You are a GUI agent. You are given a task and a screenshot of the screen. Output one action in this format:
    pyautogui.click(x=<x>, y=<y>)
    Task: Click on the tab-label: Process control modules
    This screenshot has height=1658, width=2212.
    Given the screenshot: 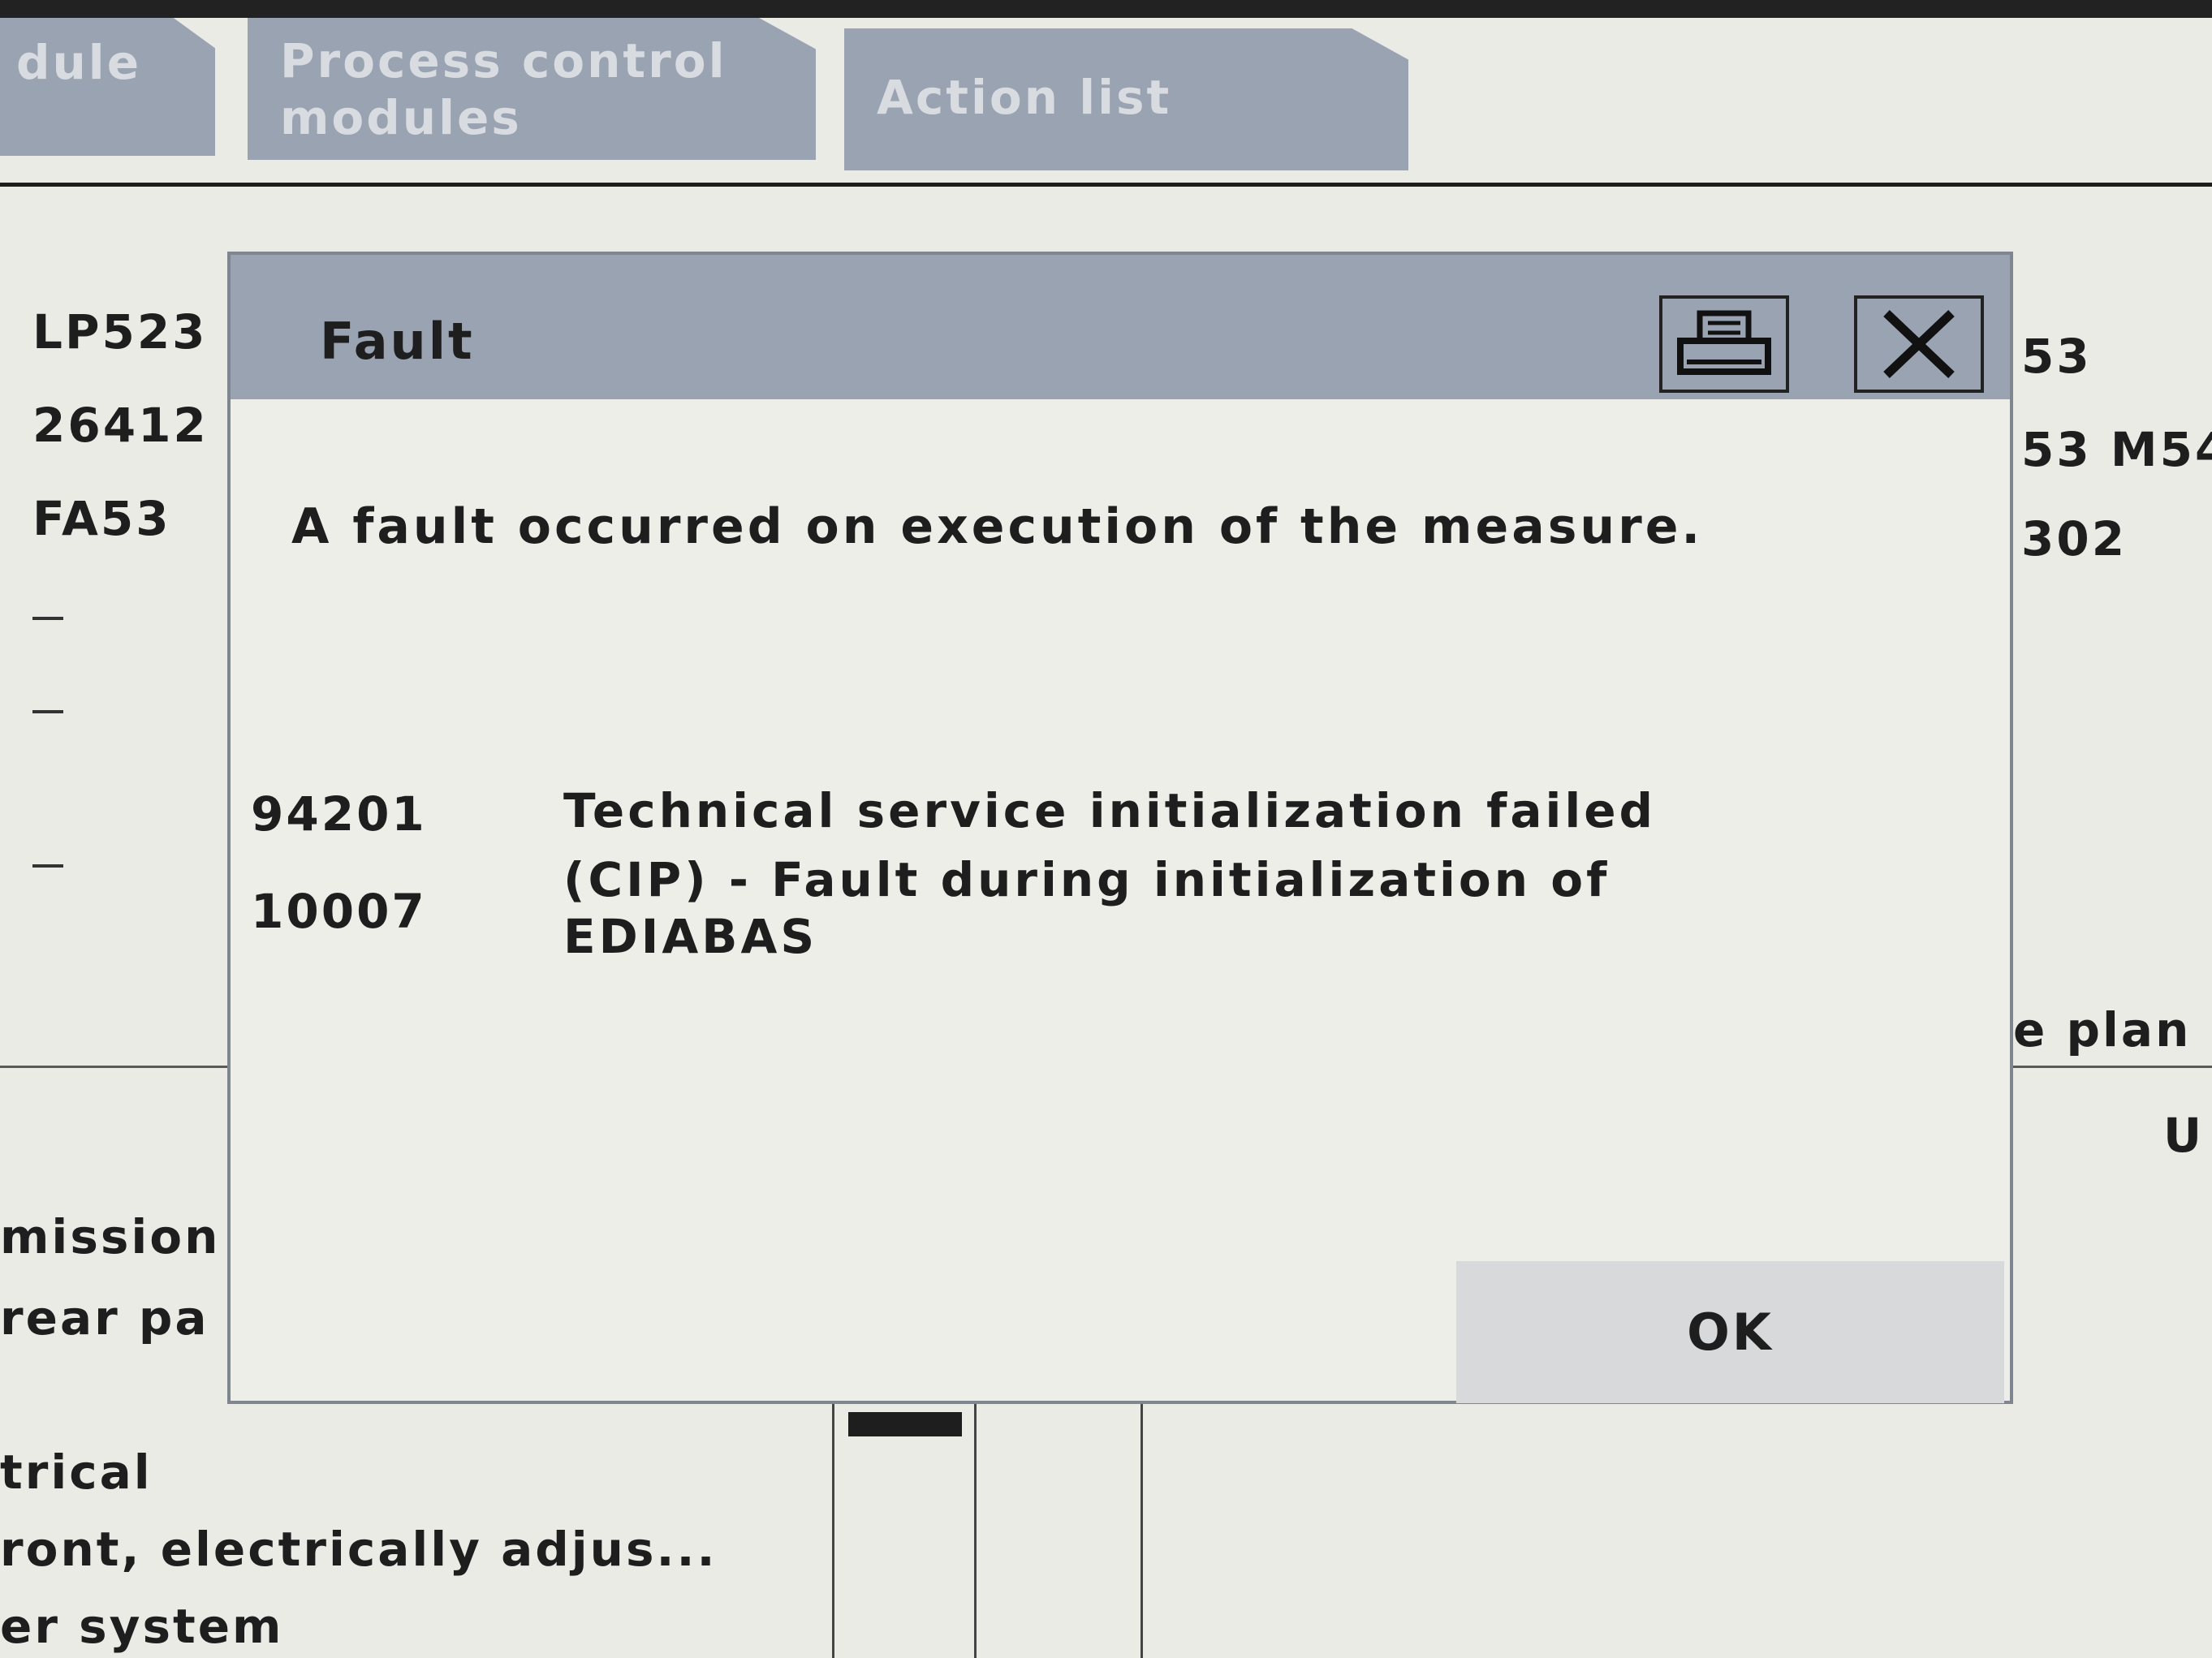 What is the action you would take?
    pyautogui.click(x=503, y=89)
    